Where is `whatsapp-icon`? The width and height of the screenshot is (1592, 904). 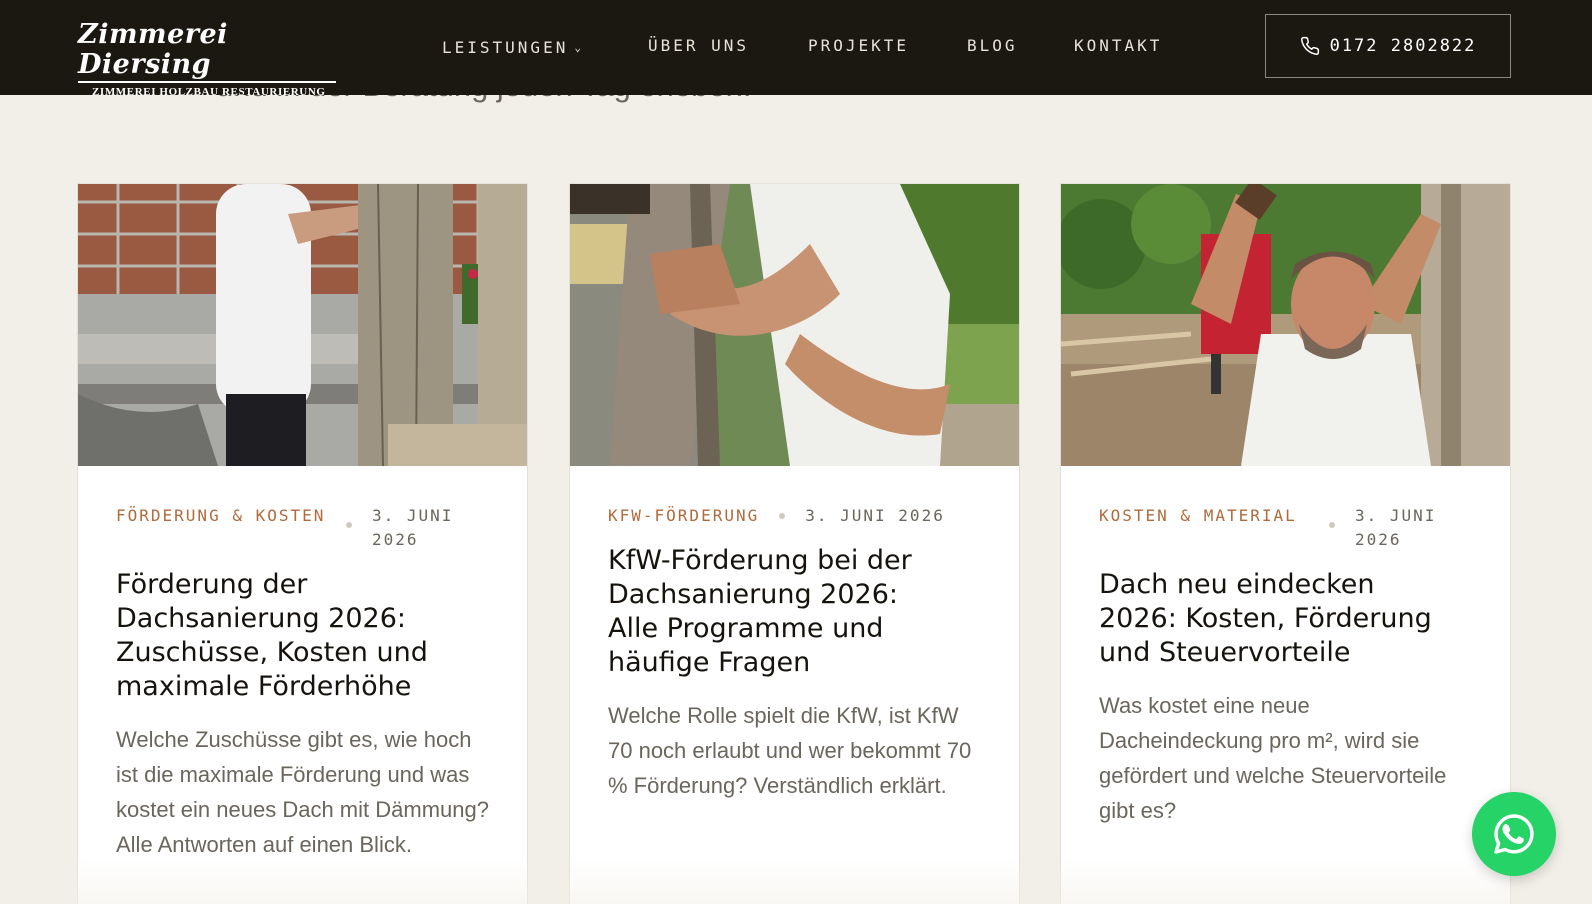
whatsapp-icon is located at coordinates (1514, 834).